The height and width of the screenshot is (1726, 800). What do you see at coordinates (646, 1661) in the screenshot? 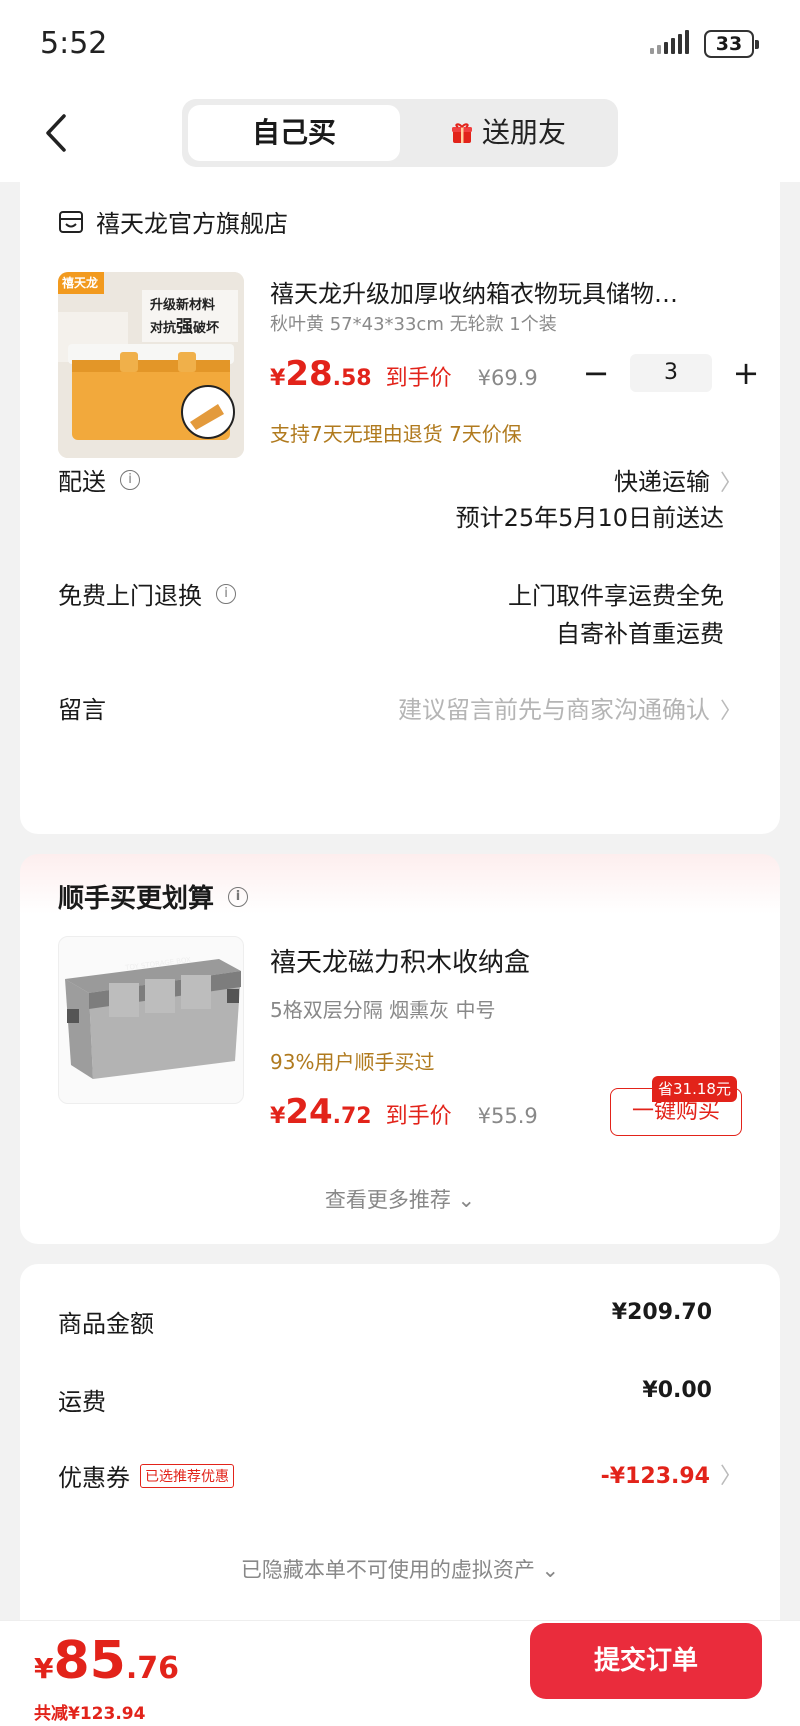
I see `submit-order-button: 提交订单` at bounding box center [646, 1661].